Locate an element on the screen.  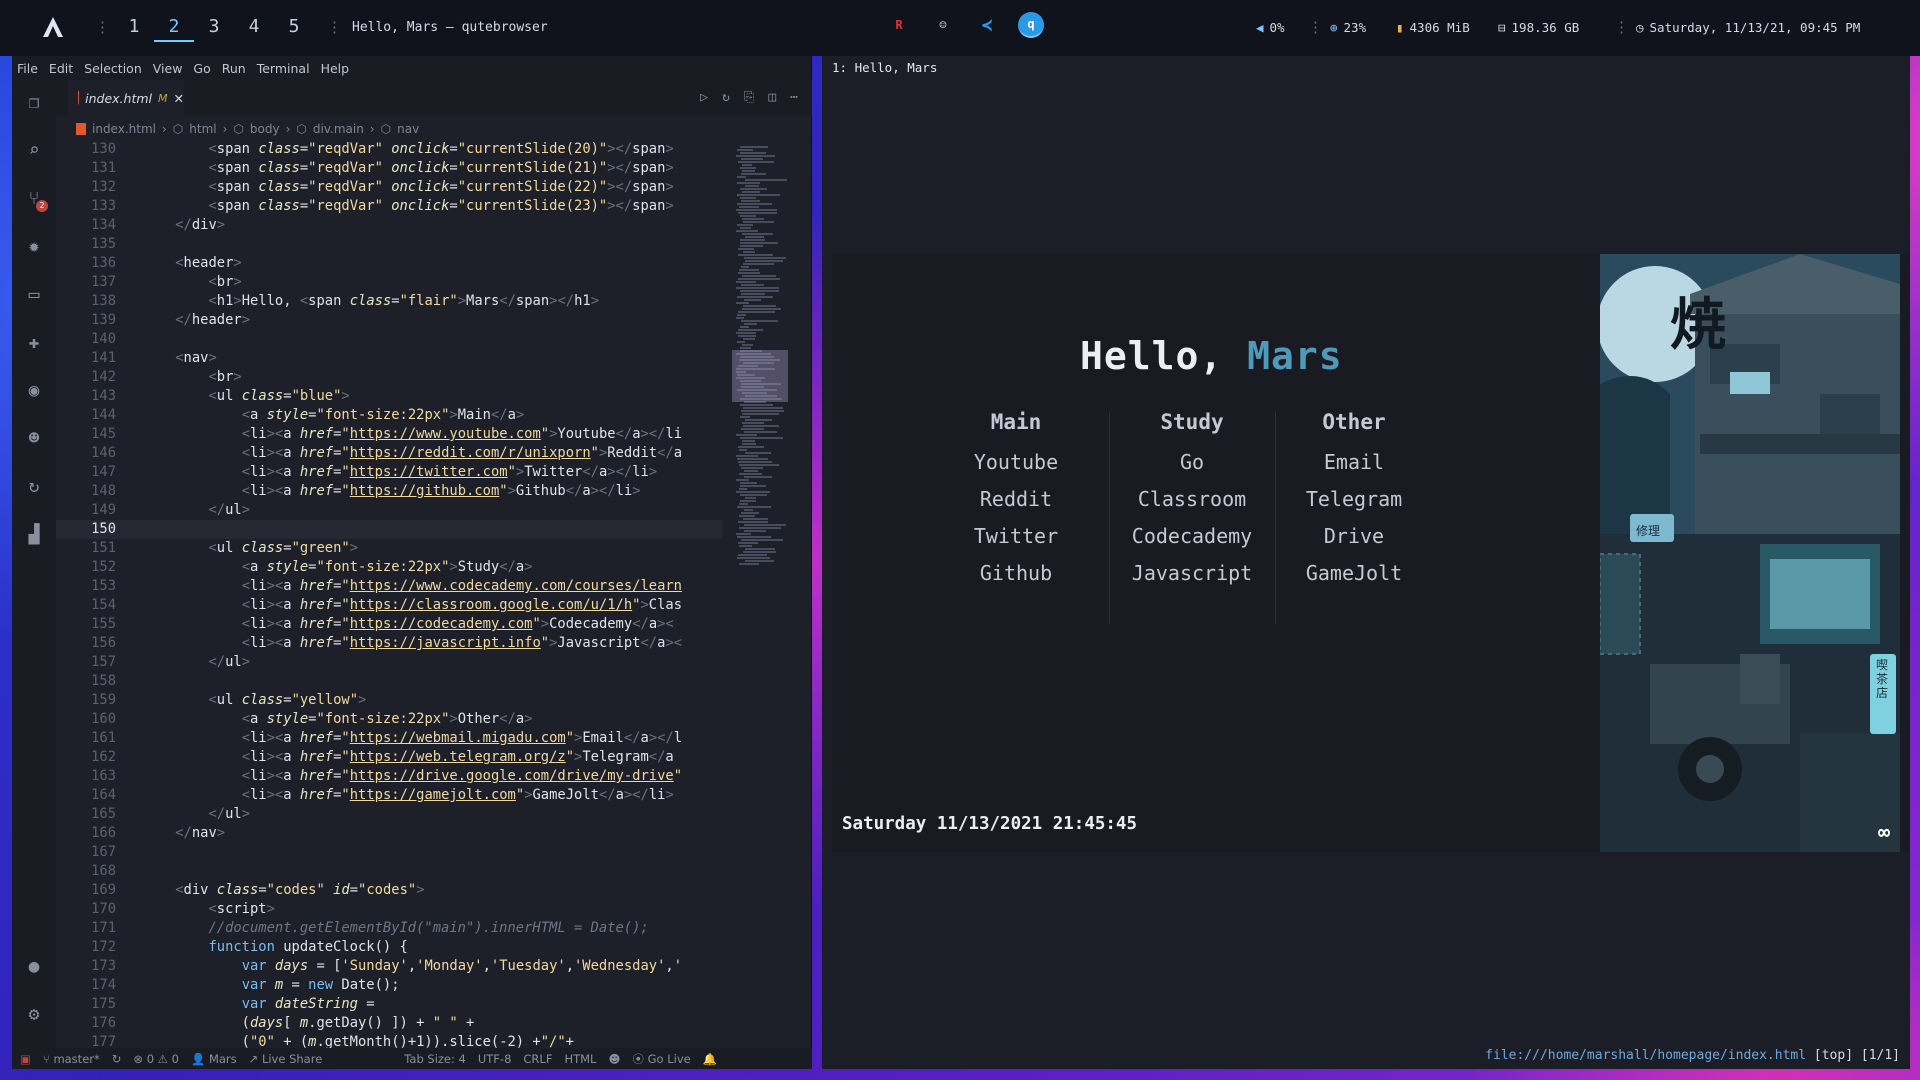
link-email: Email is located at coordinates (1354, 462).